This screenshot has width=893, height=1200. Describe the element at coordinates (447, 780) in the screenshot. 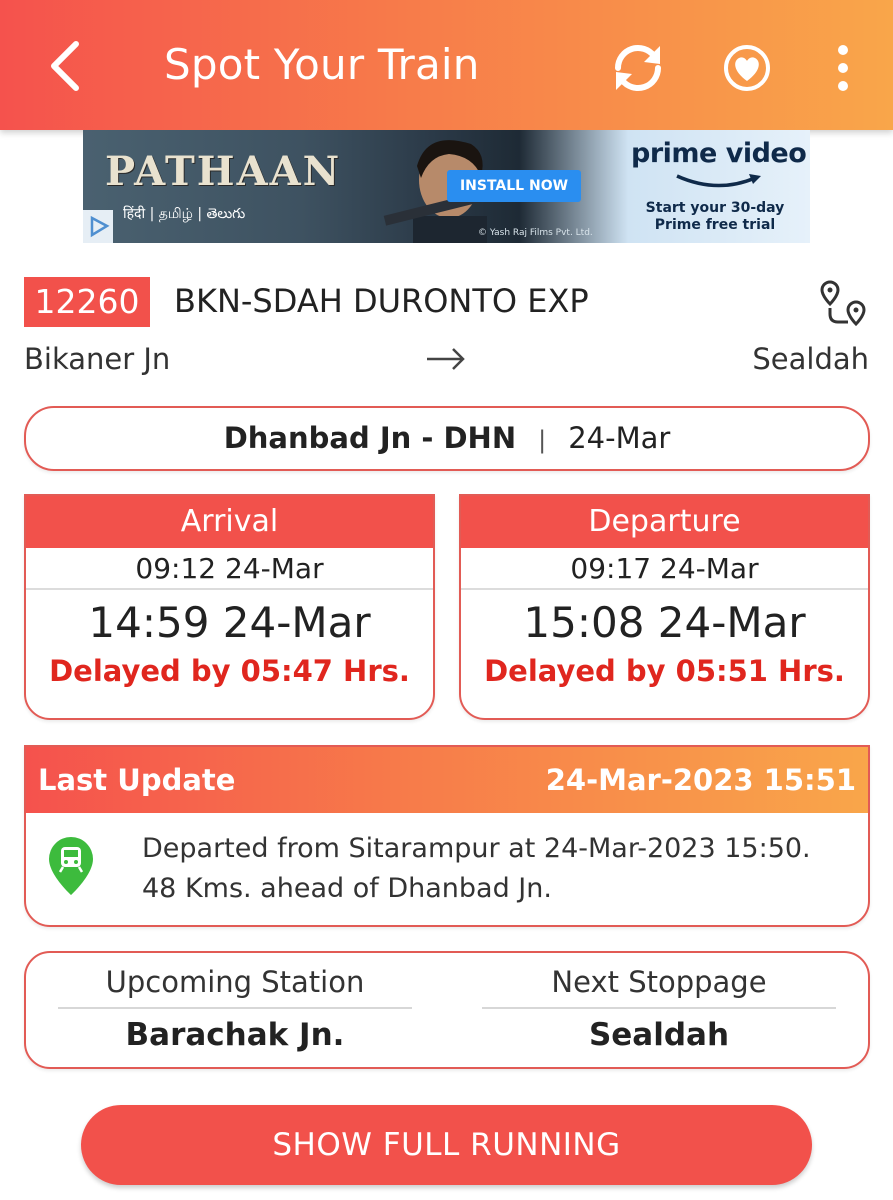

I see `last-update-header: Last Update 24-Mar-2023 15:51` at that location.